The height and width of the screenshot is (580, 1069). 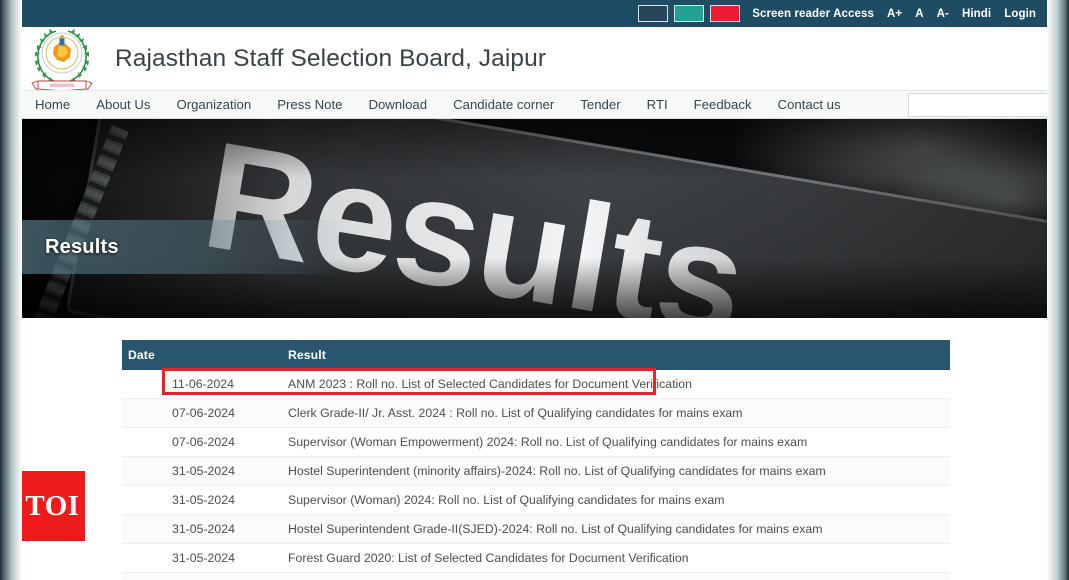 I want to click on nav-item-download: Download, so click(x=397, y=104).